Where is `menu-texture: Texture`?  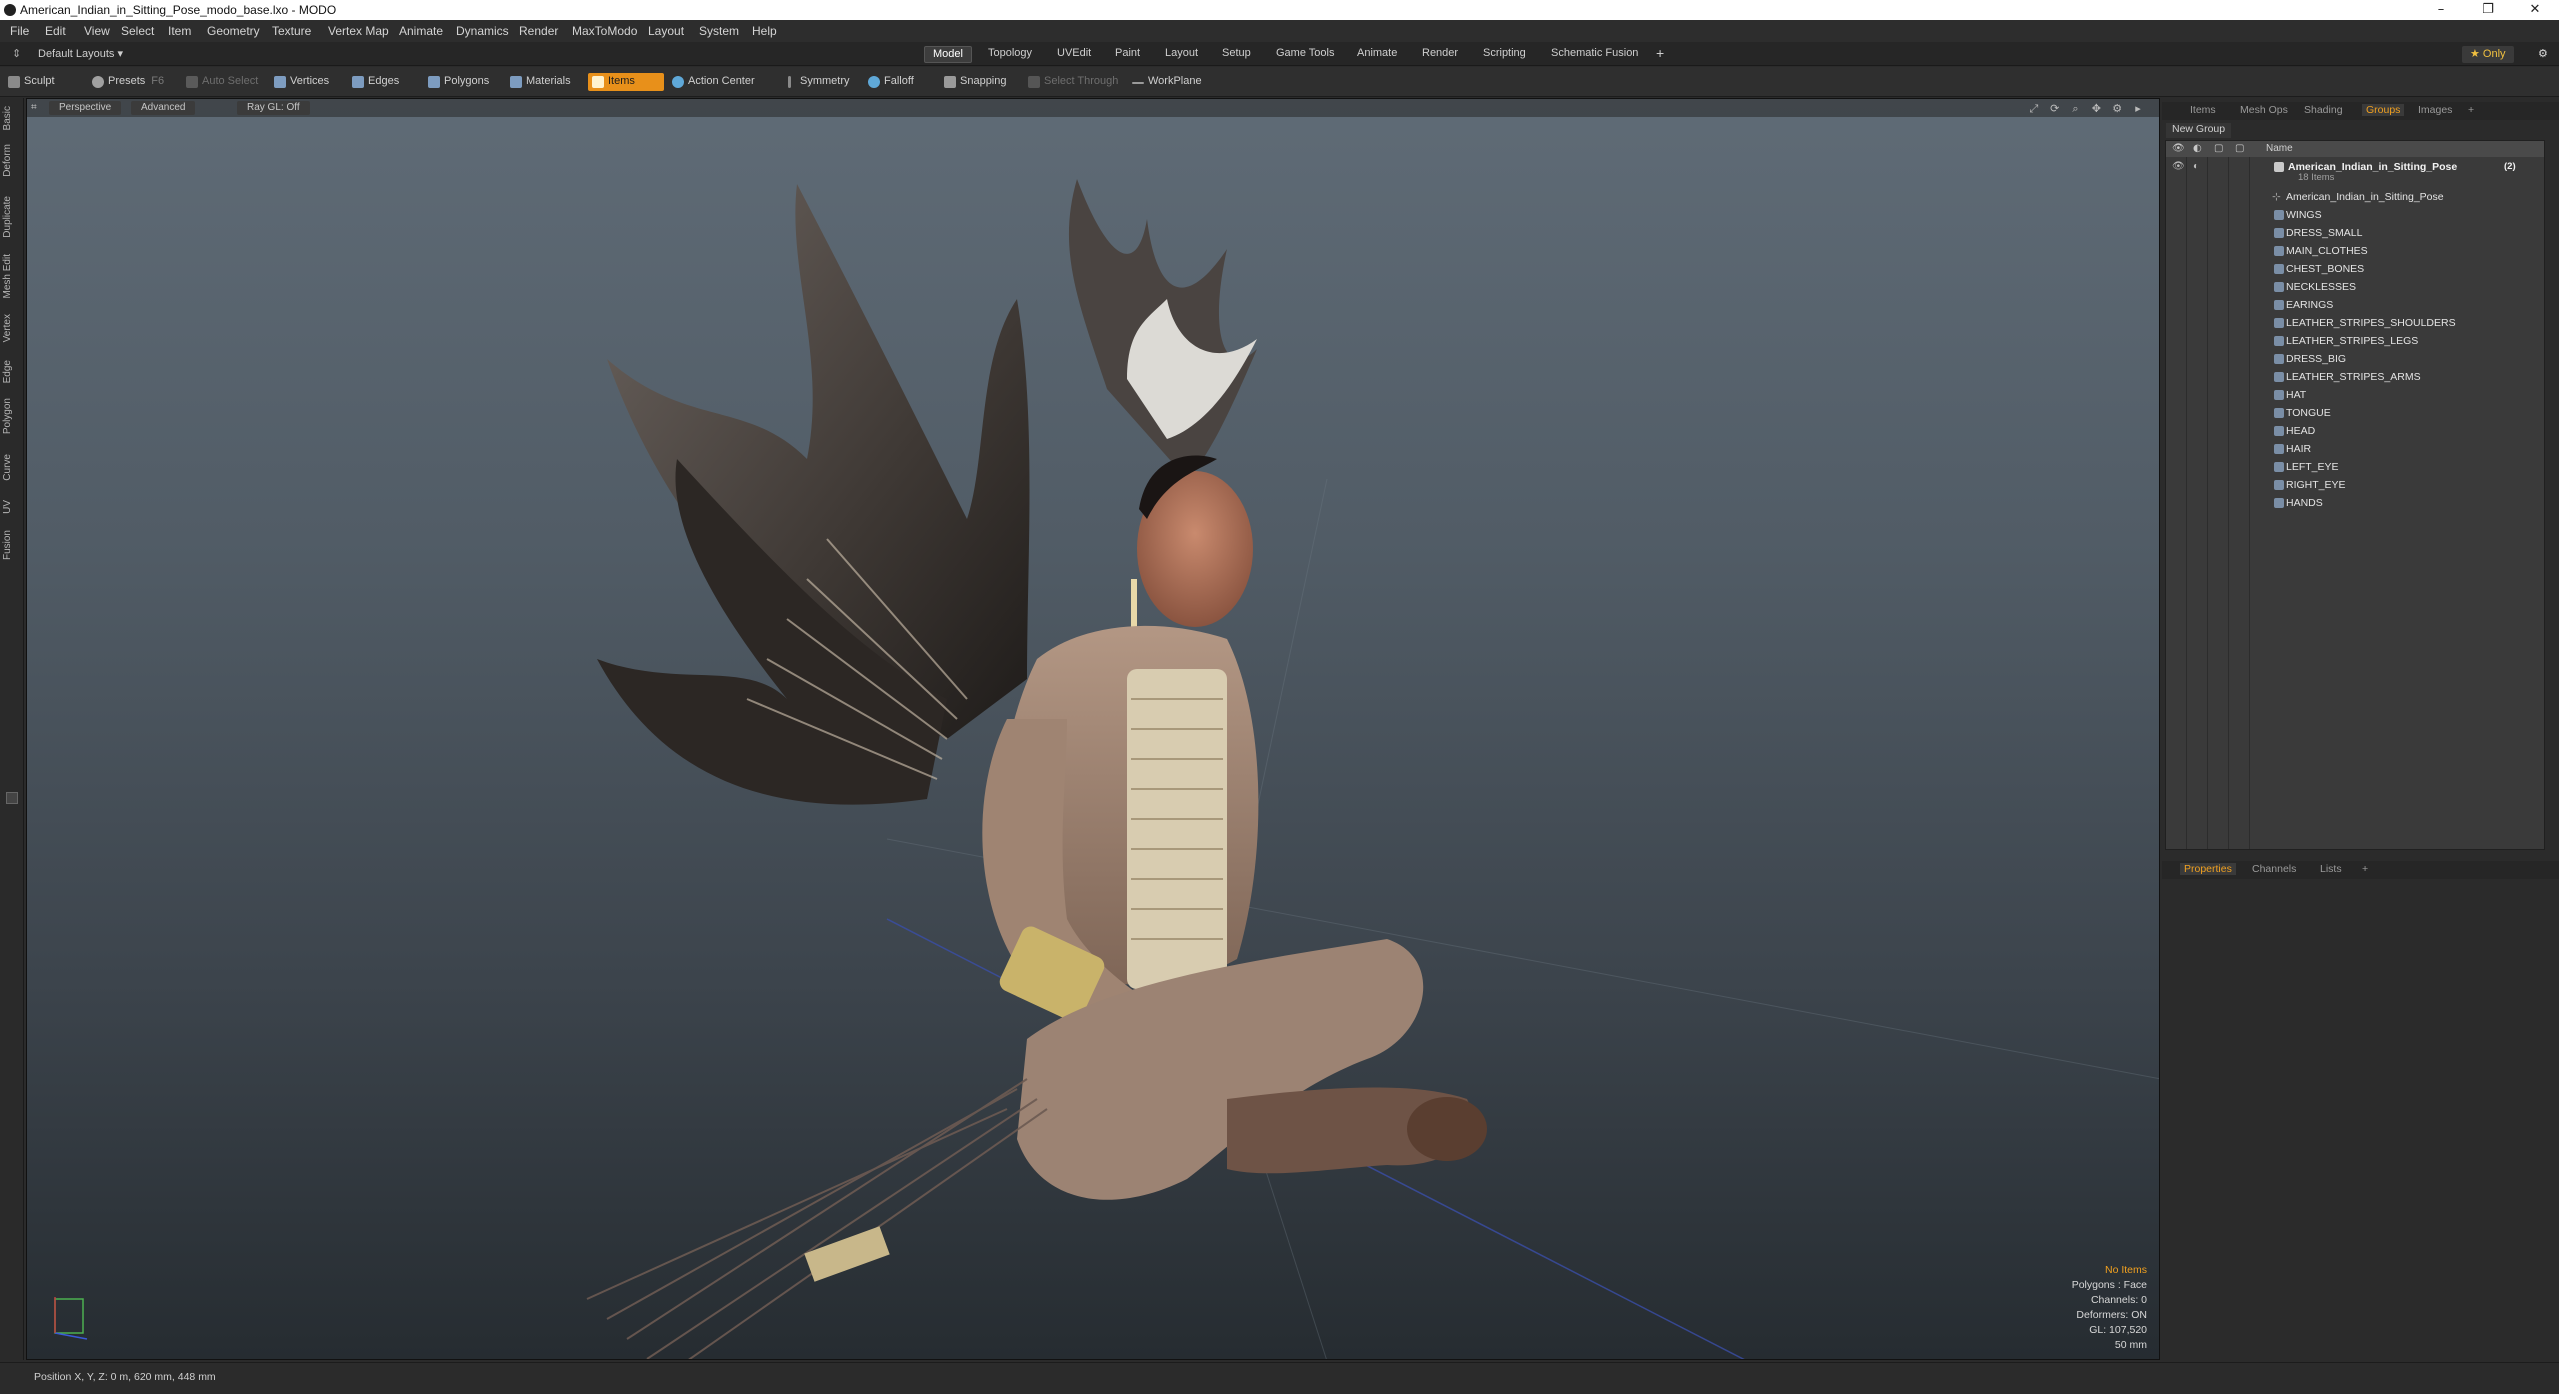
menu-texture: Texture is located at coordinates (291, 31).